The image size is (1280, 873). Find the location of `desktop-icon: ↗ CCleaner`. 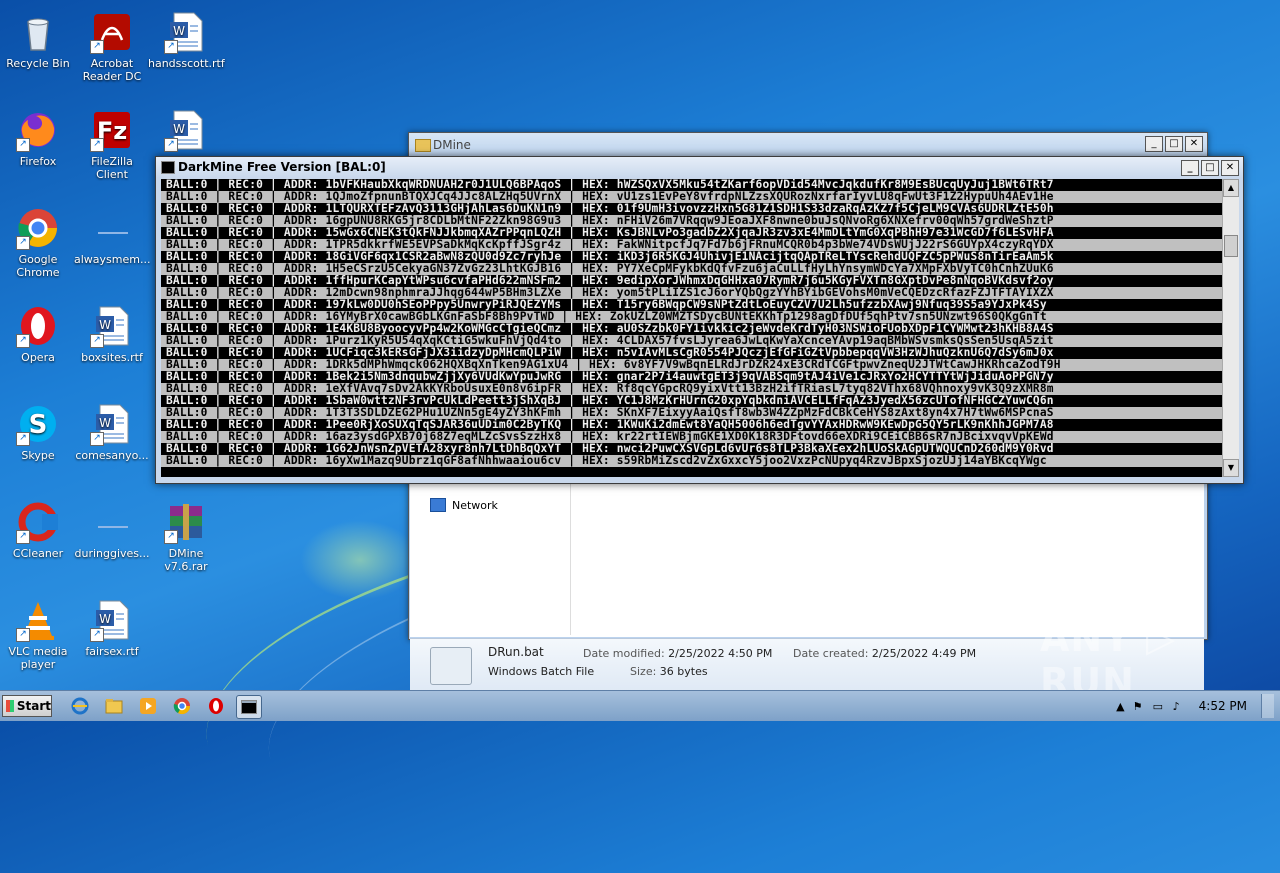

desktop-icon: ↗ CCleaner is located at coordinates (38, 528).